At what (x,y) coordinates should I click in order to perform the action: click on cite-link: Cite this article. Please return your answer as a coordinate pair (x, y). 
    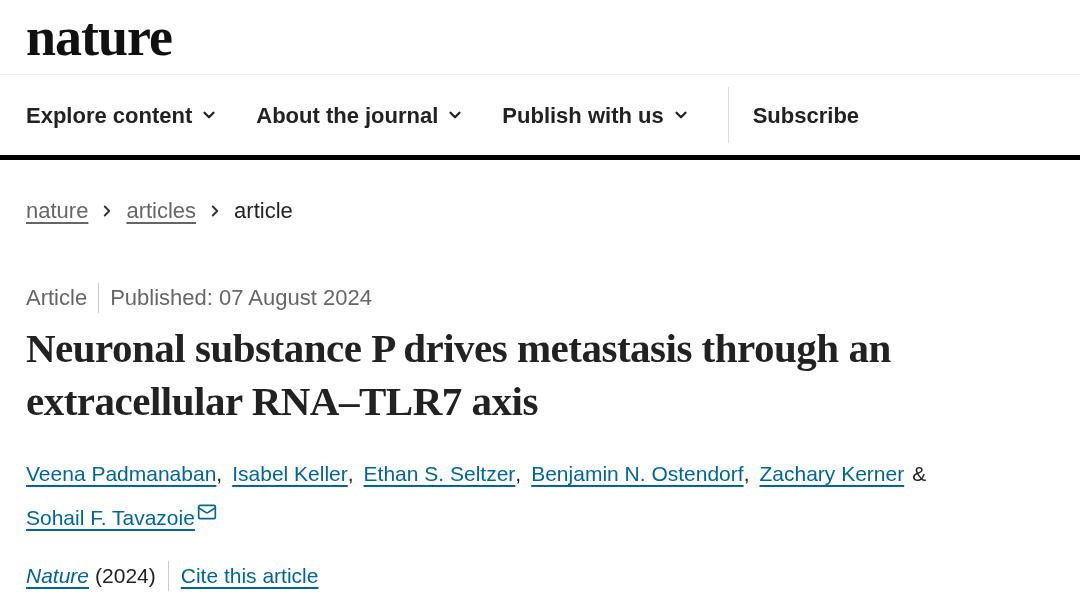
    Looking at the image, I should click on (249, 576).